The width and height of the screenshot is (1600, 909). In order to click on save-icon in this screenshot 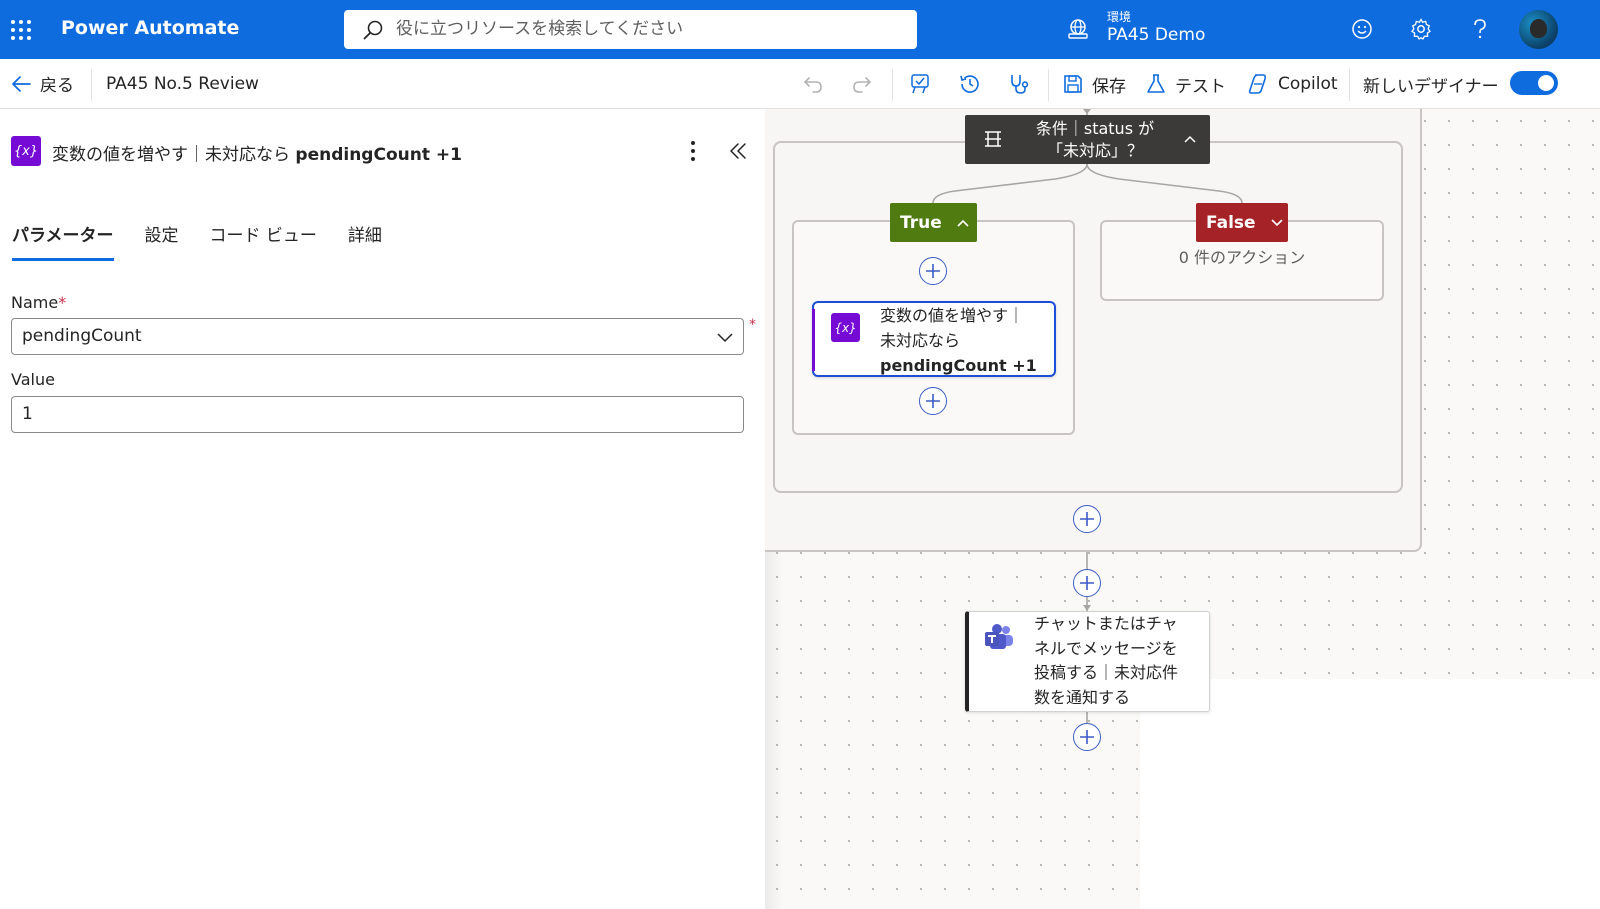, I will do `click(1073, 84)`.